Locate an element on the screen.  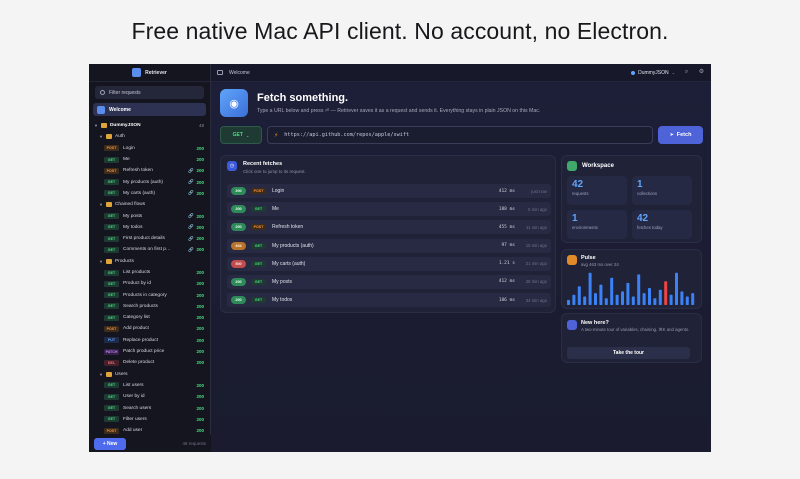
request-label: Search products is located at coordinates (140, 306).